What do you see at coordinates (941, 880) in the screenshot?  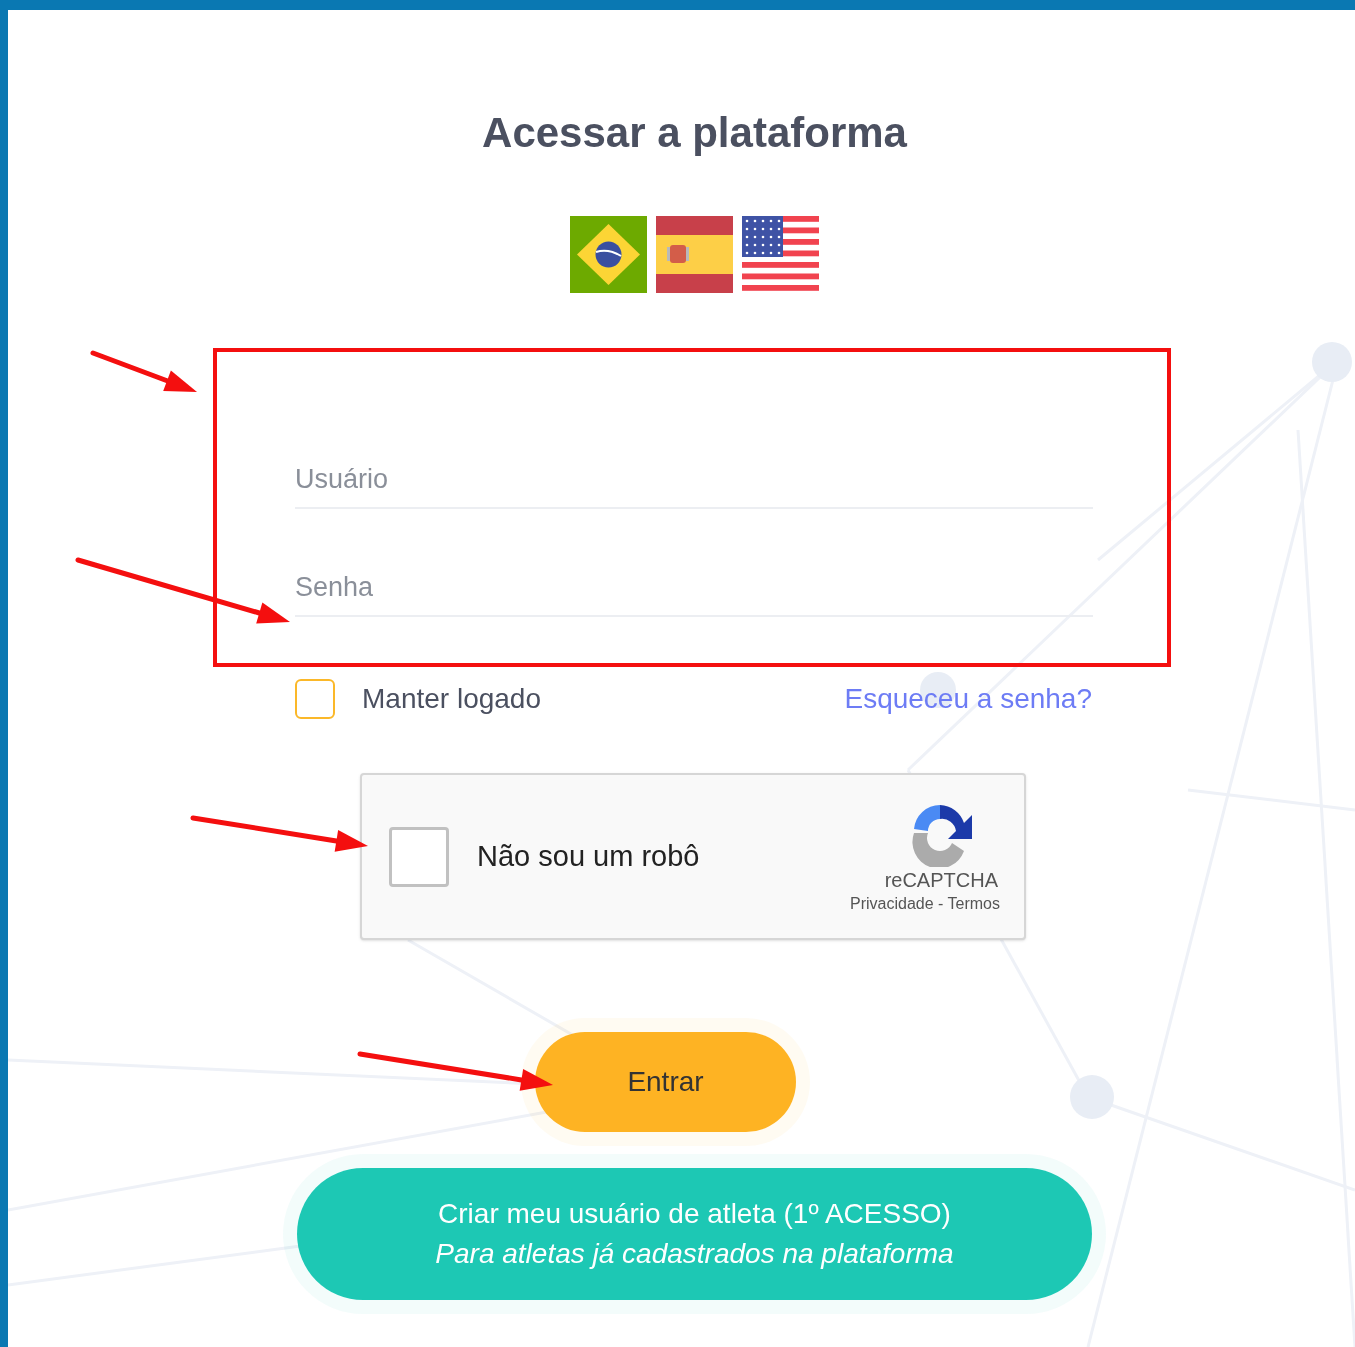 I see `recaptcha-brand: reCAPTCHA` at bounding box center [941, 880].